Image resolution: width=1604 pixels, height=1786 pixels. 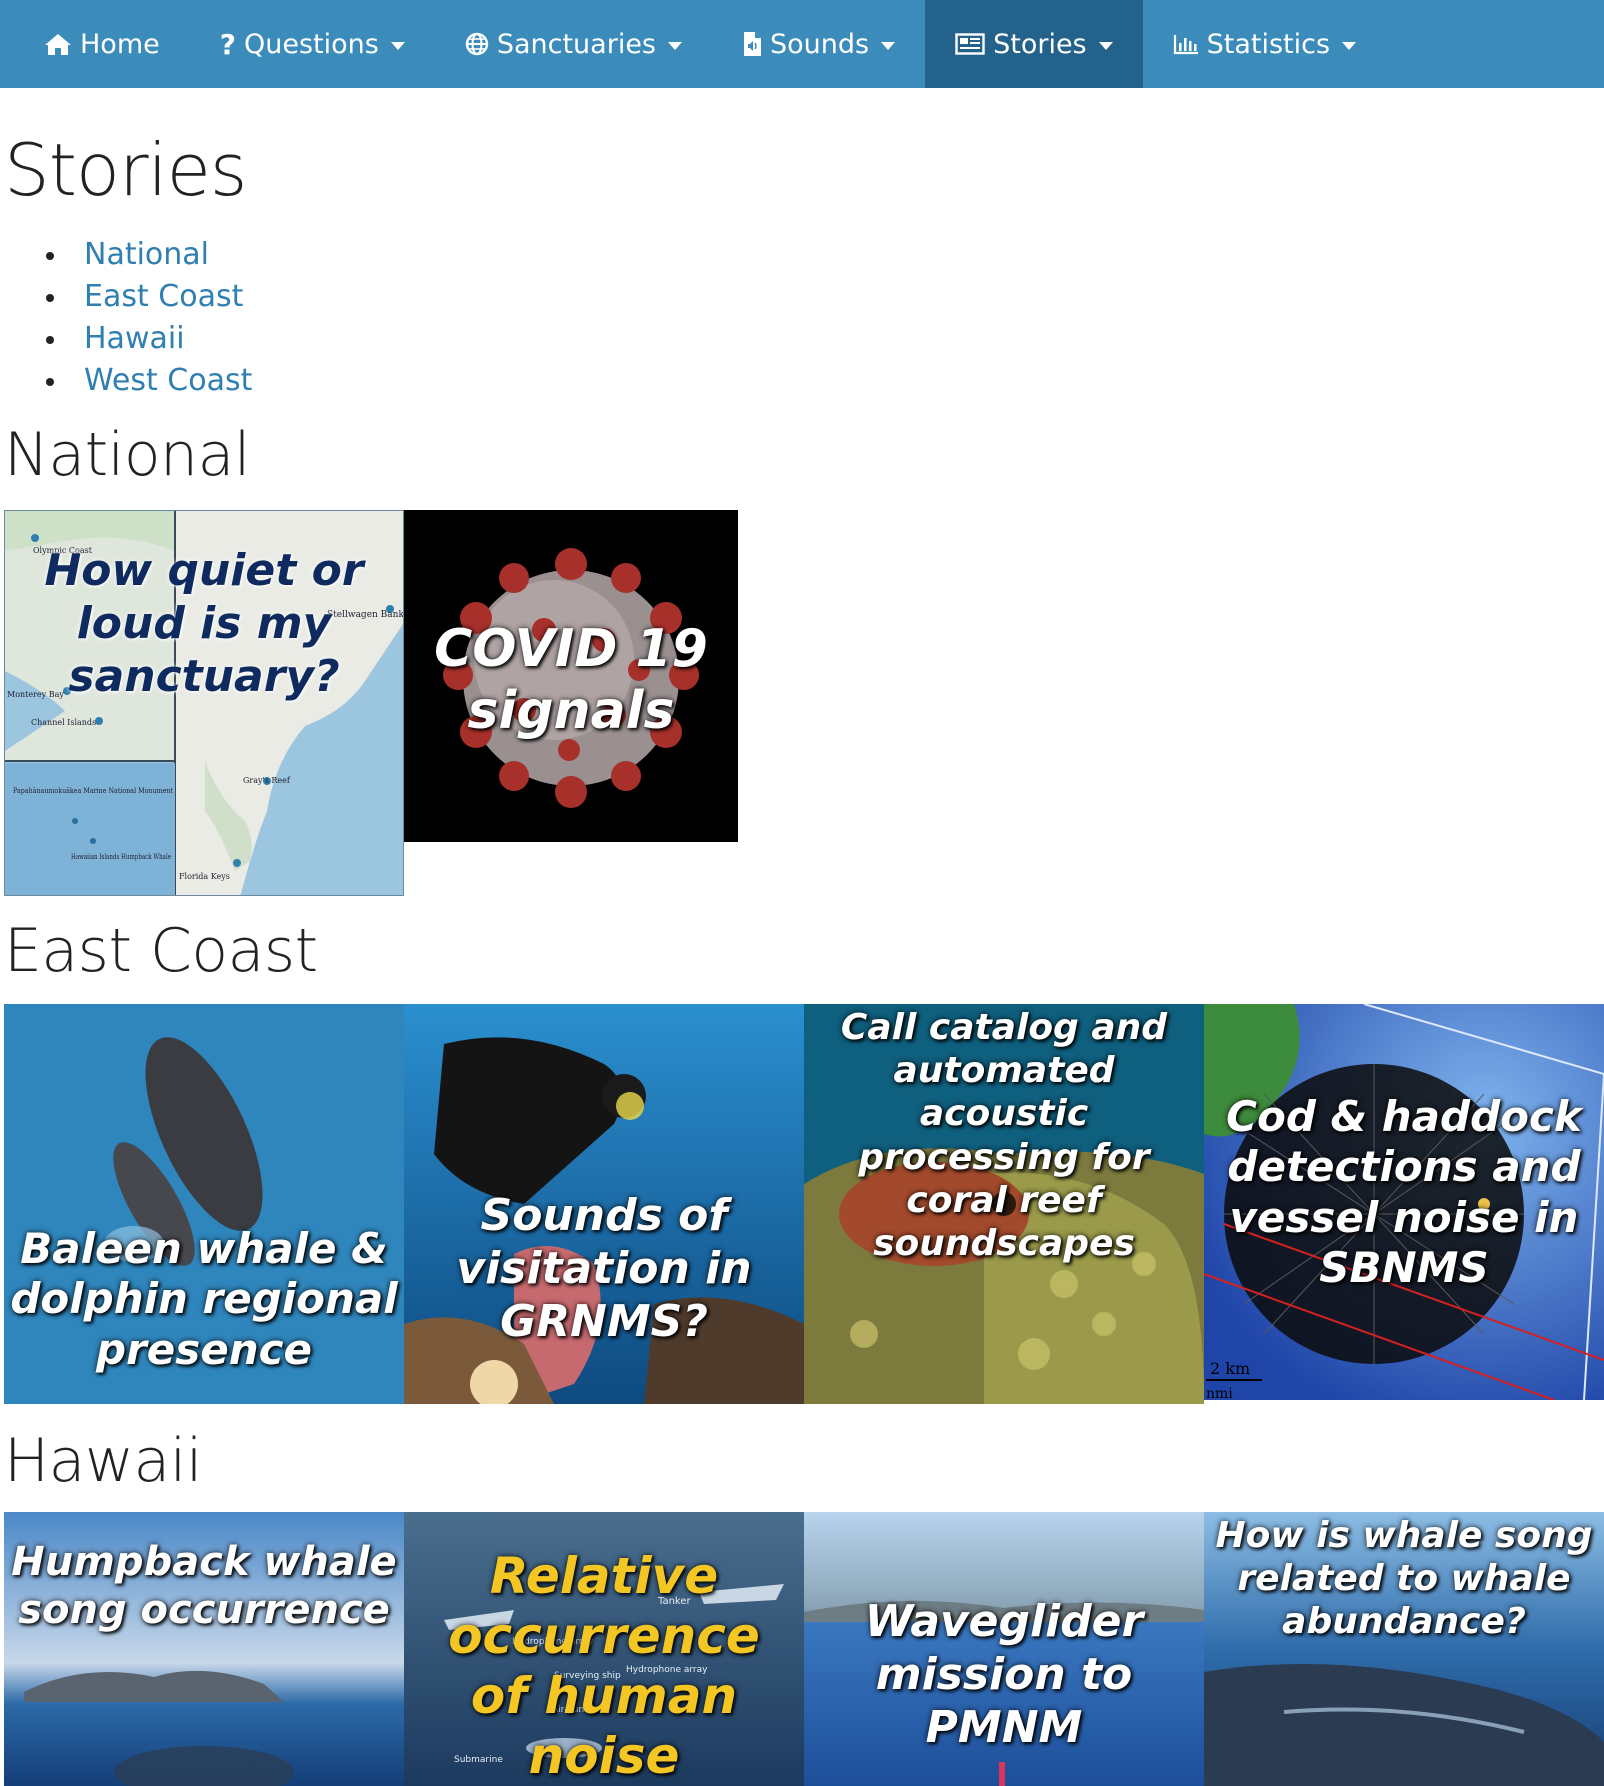 What do you see at coordinates (163, 297) in the screenshot?
I see `toc-link-east-coast: East Coast` at bounding box center [163, 297].